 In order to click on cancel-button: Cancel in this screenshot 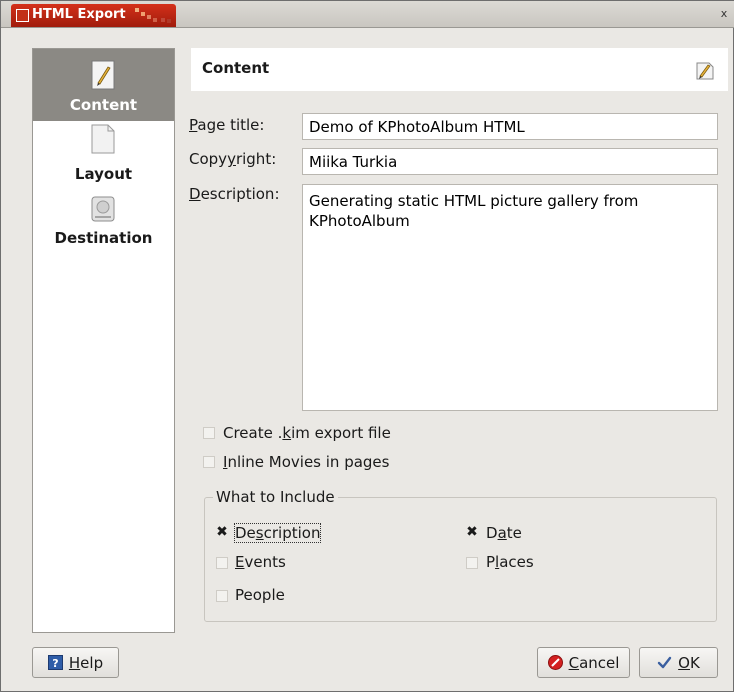, I will do `click(583, 662)`.